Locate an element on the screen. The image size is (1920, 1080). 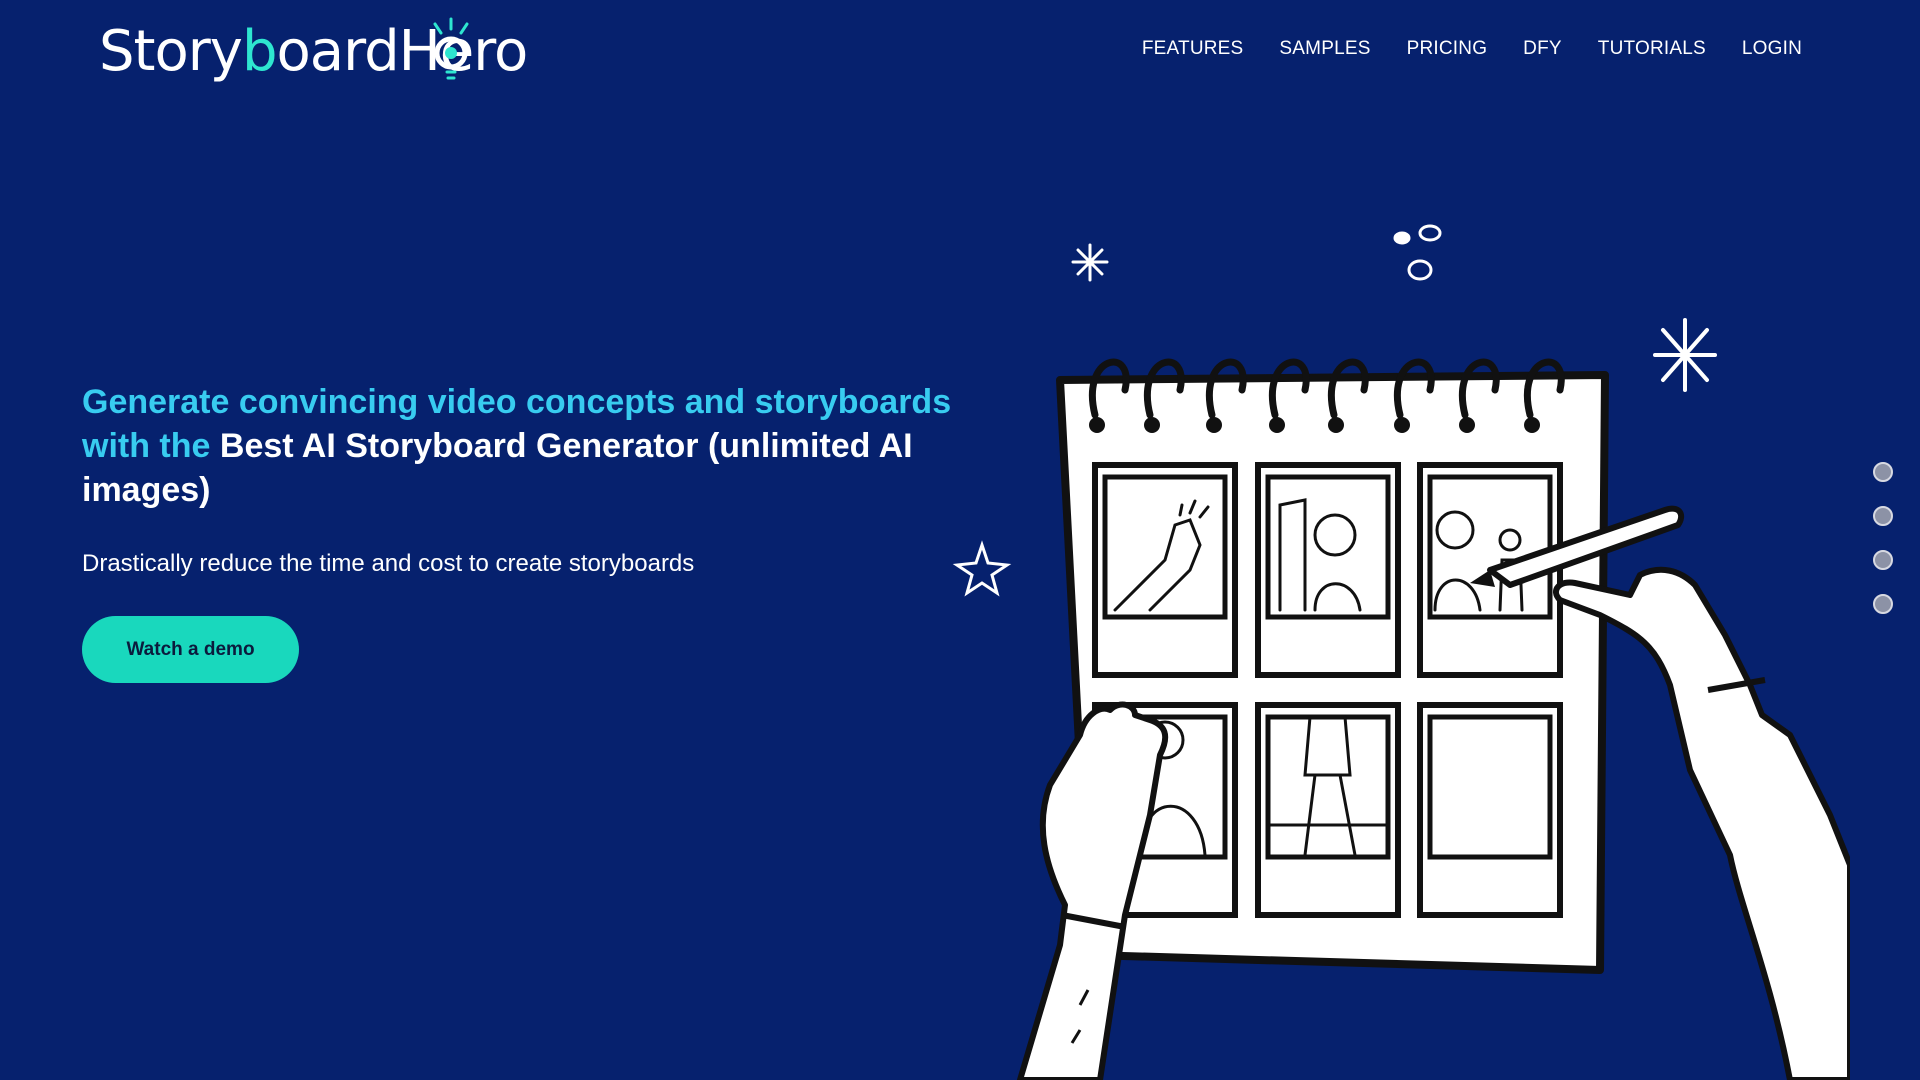
watch-demo-button: Watch a demo is located at coordinates (190, 649).